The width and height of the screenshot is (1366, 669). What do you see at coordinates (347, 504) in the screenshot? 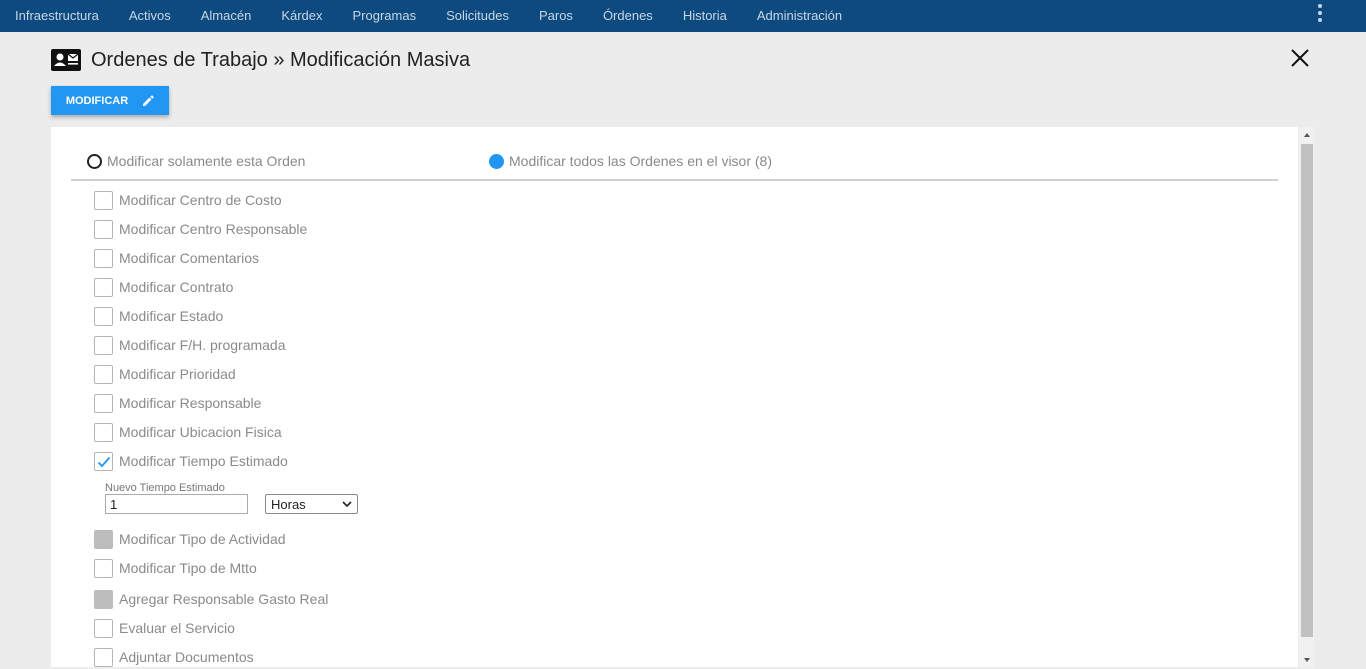
I see `chevron-down-icon` at bounding box center [347, 504].